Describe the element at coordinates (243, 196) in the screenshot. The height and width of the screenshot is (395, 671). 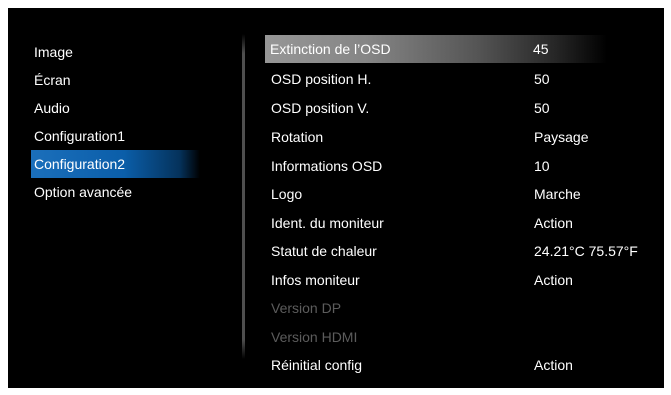
I see `menu-divider` at that location.